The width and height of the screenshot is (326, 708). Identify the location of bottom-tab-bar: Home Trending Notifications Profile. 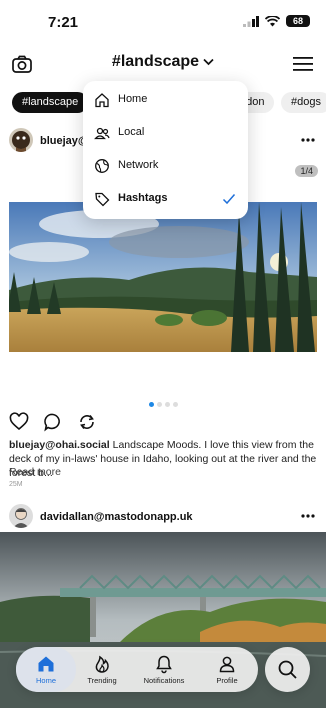
(137, 669).